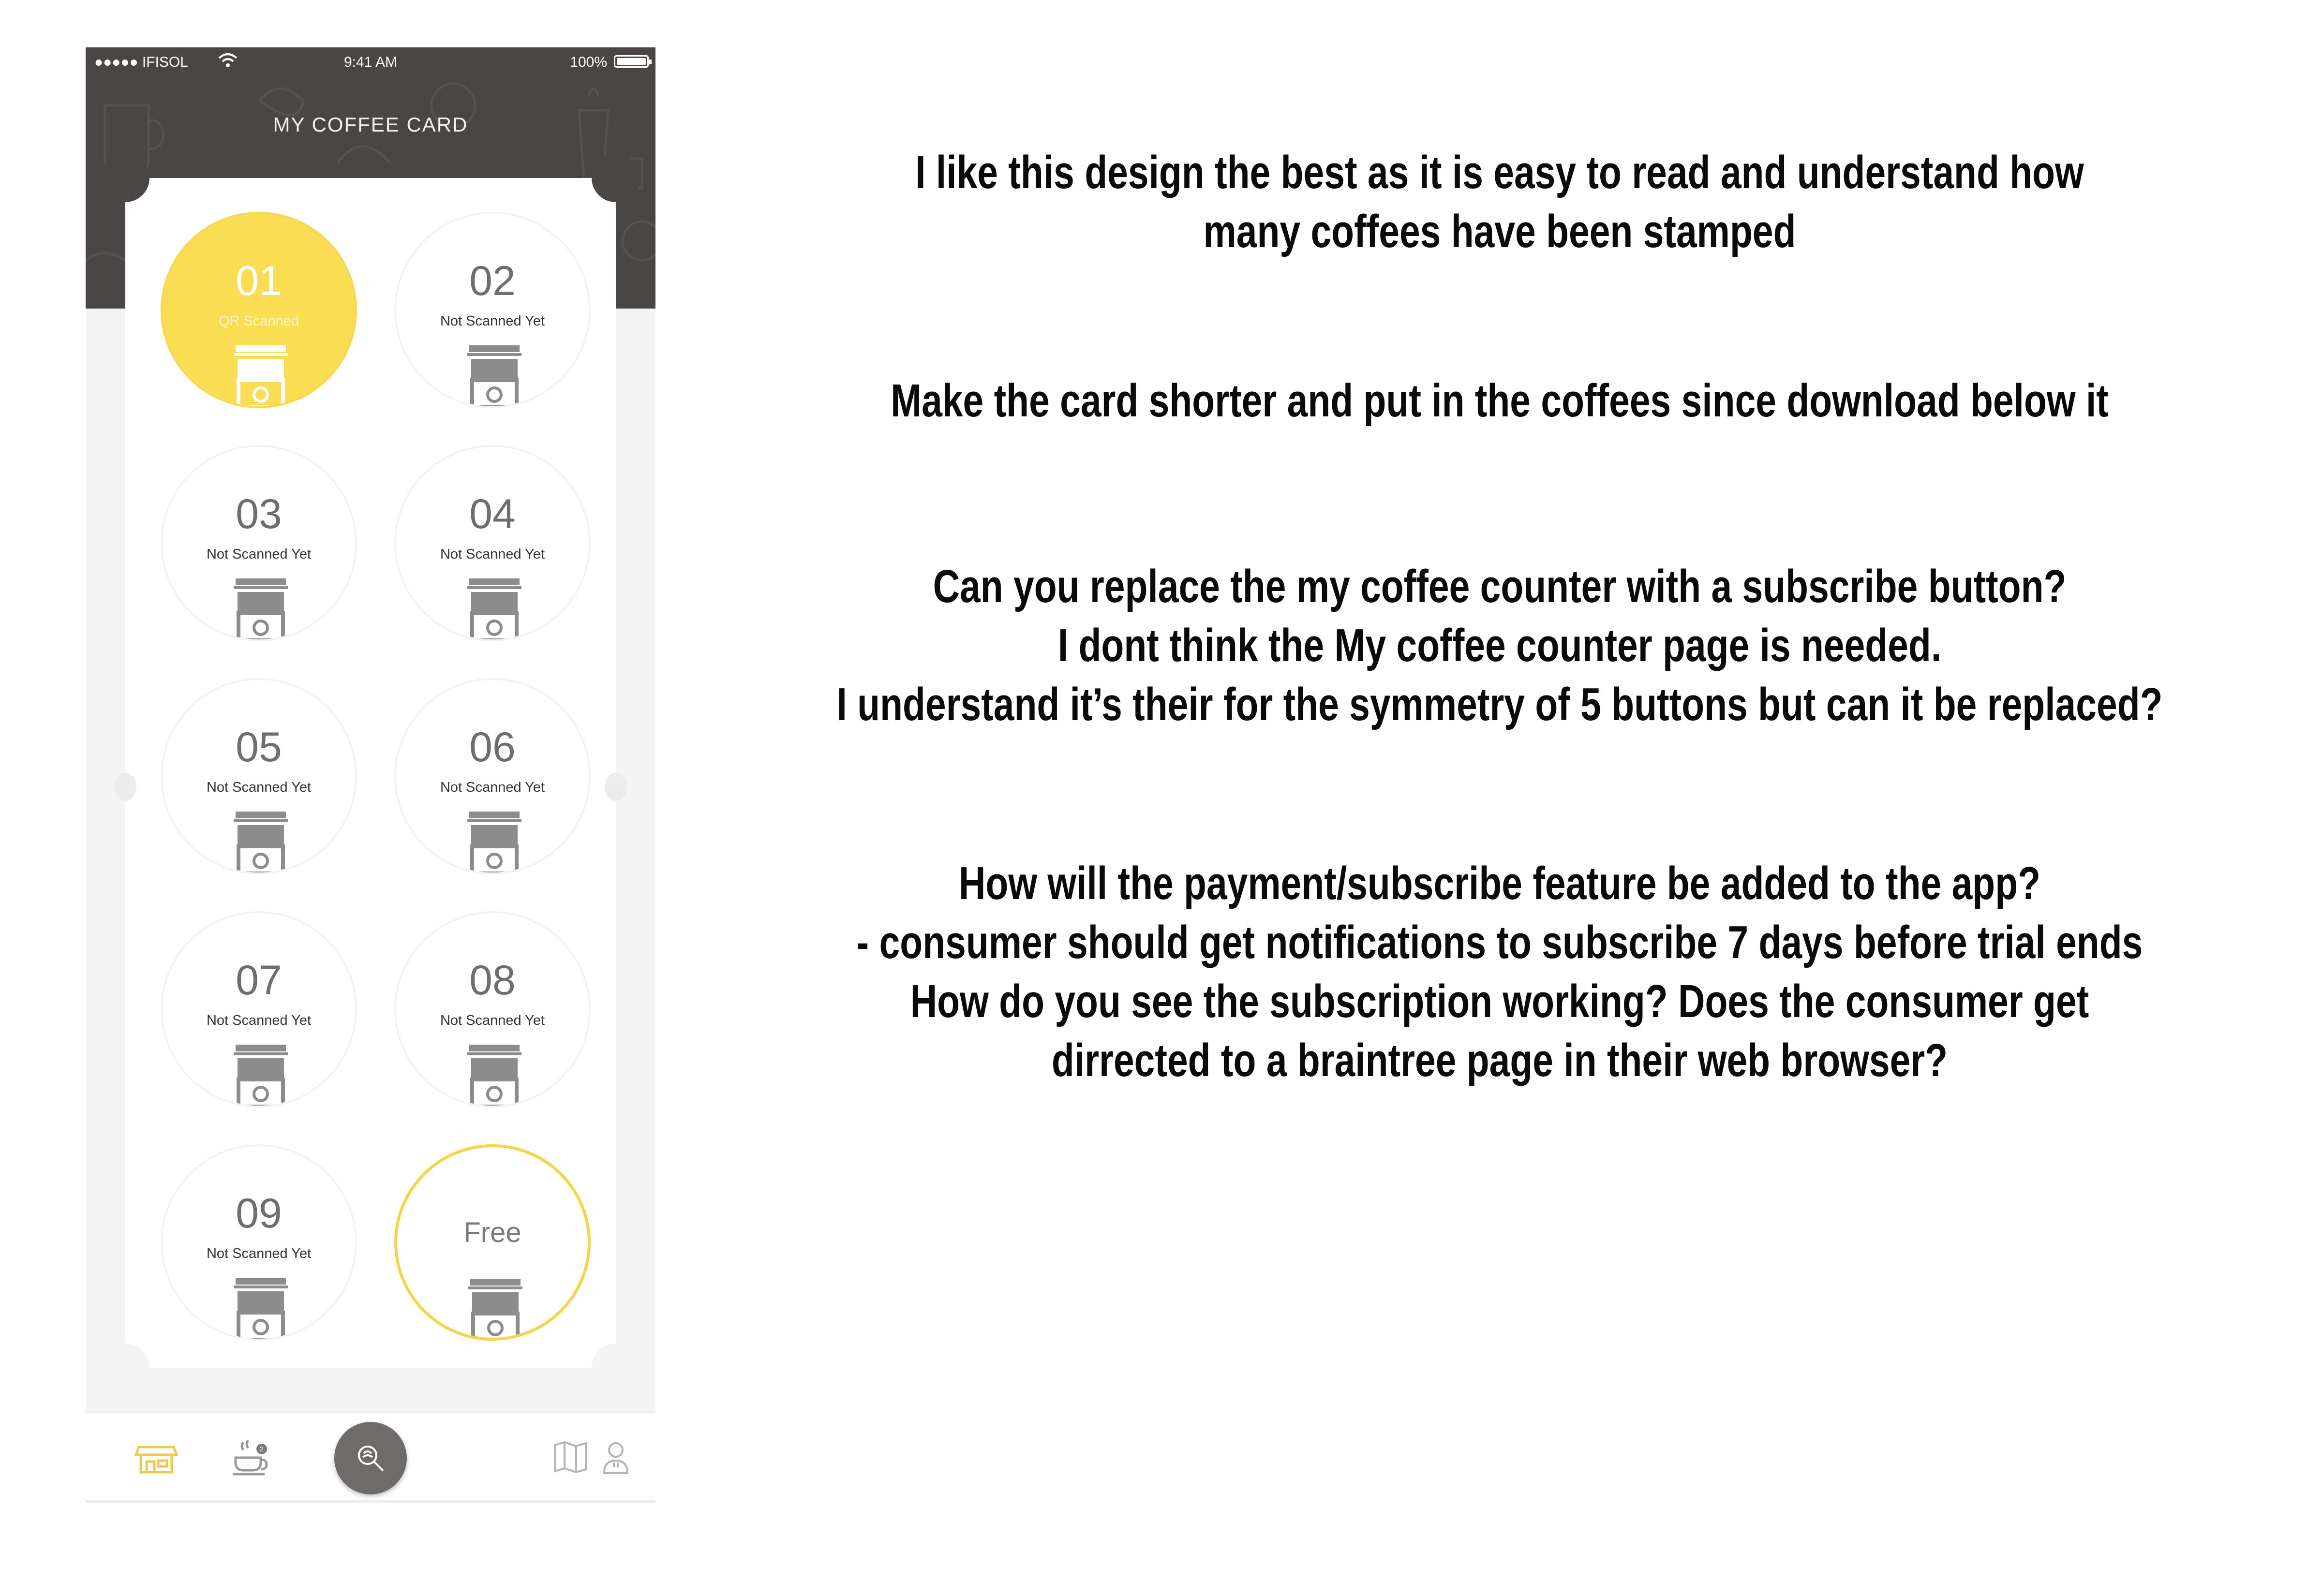  I want to click on stamp-slot-01: 01 QR Scanned, so click(259, 310).